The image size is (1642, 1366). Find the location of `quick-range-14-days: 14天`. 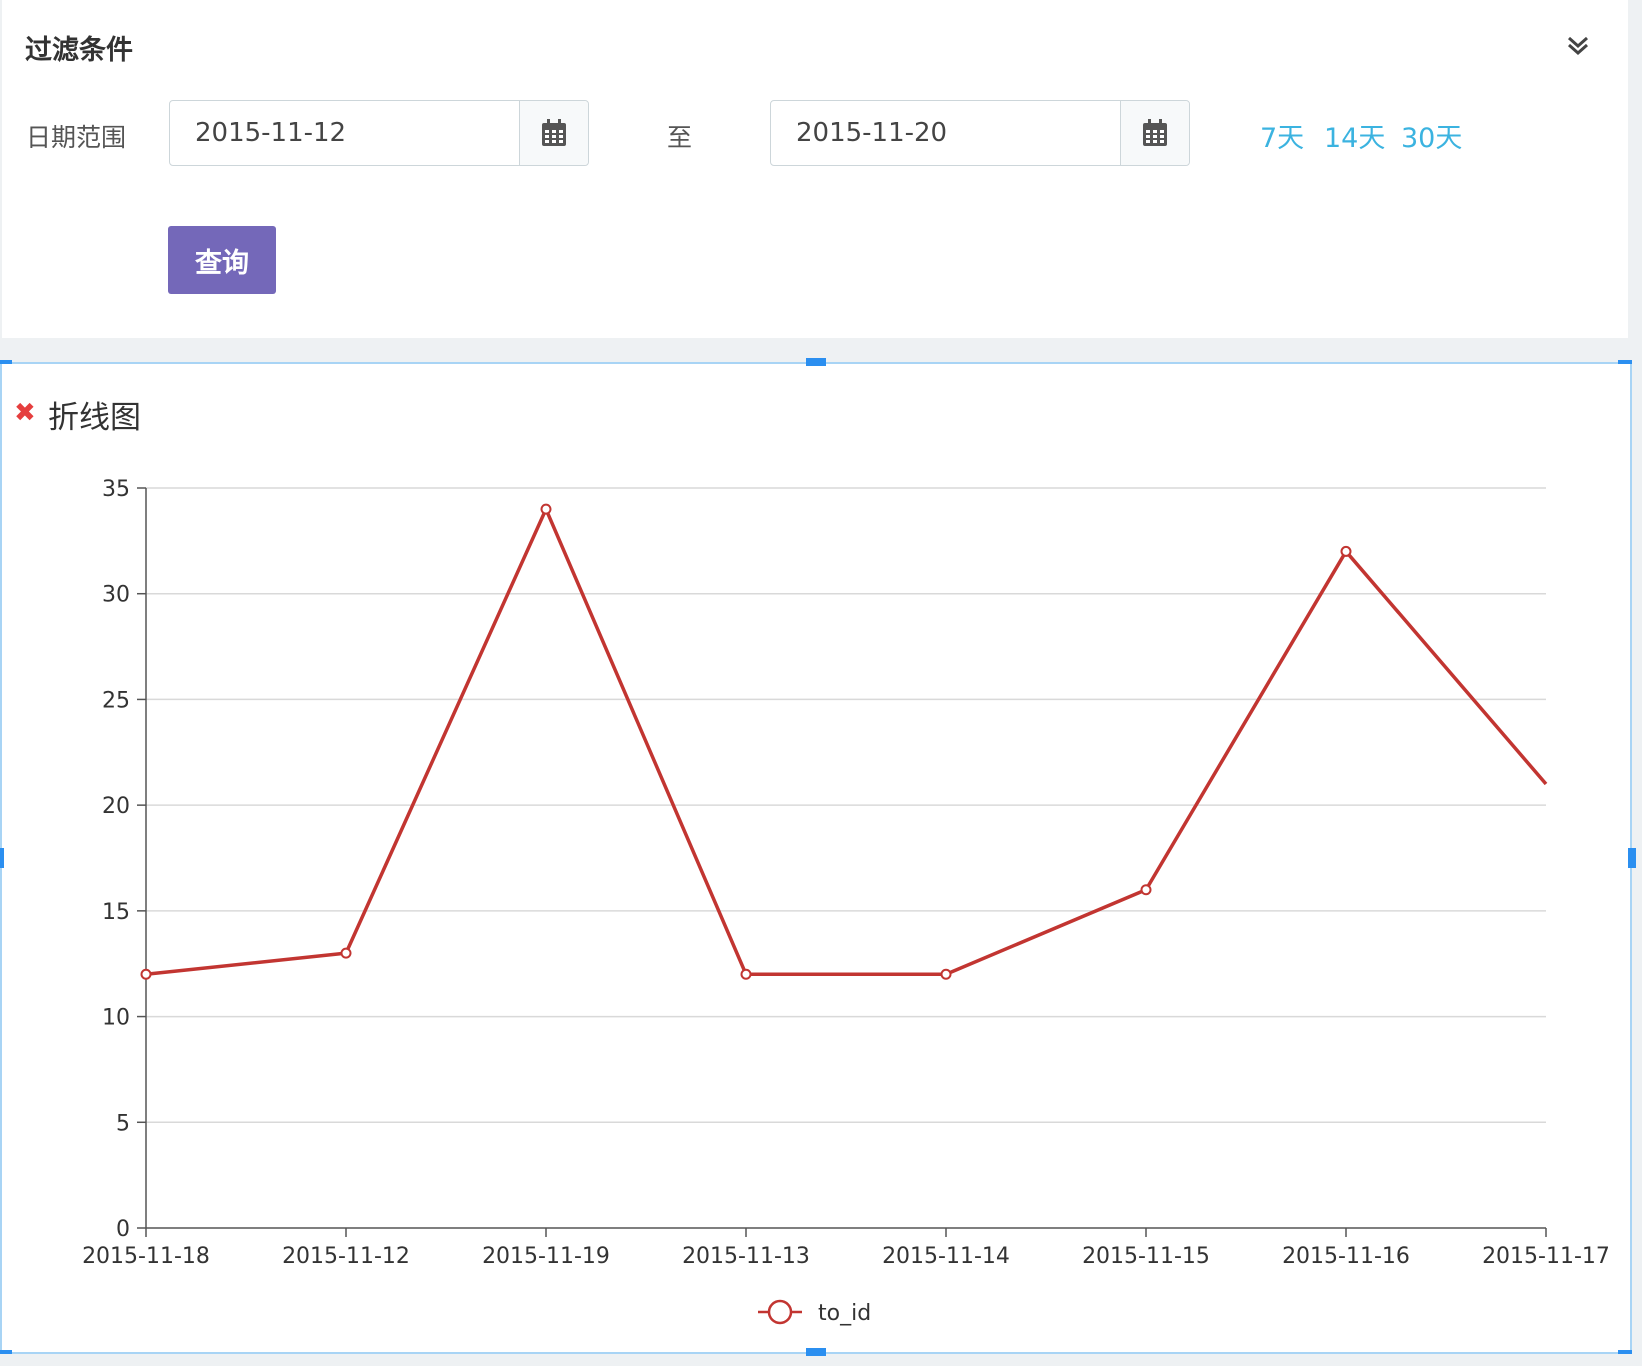

quick-range-14-days: 14天 is located at coordinates (1354, 135).